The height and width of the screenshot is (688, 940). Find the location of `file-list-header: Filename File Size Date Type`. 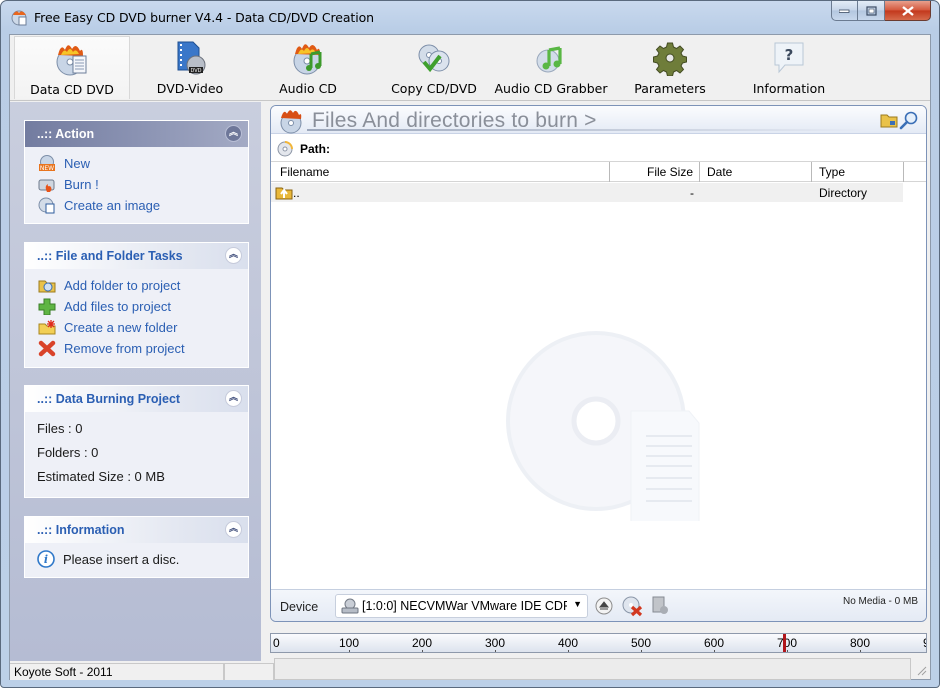

file-list-header: Filename File Size Date Type is located at coordinates (598, 171).